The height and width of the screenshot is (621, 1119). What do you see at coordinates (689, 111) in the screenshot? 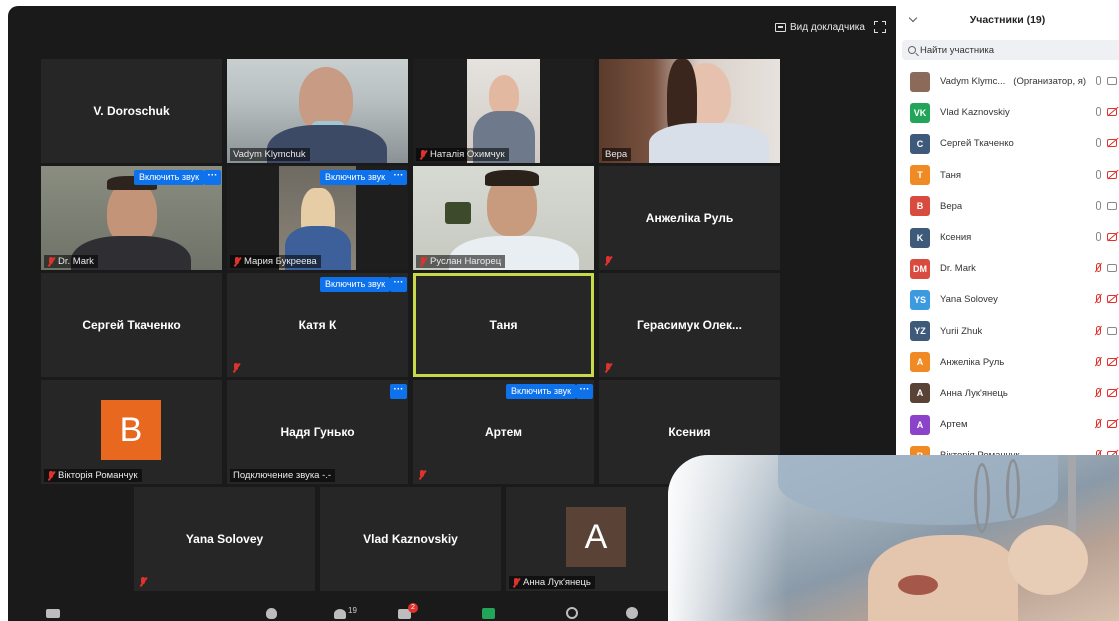
I see `video-tile-vera: Вера` at bounding box center [689, 111].